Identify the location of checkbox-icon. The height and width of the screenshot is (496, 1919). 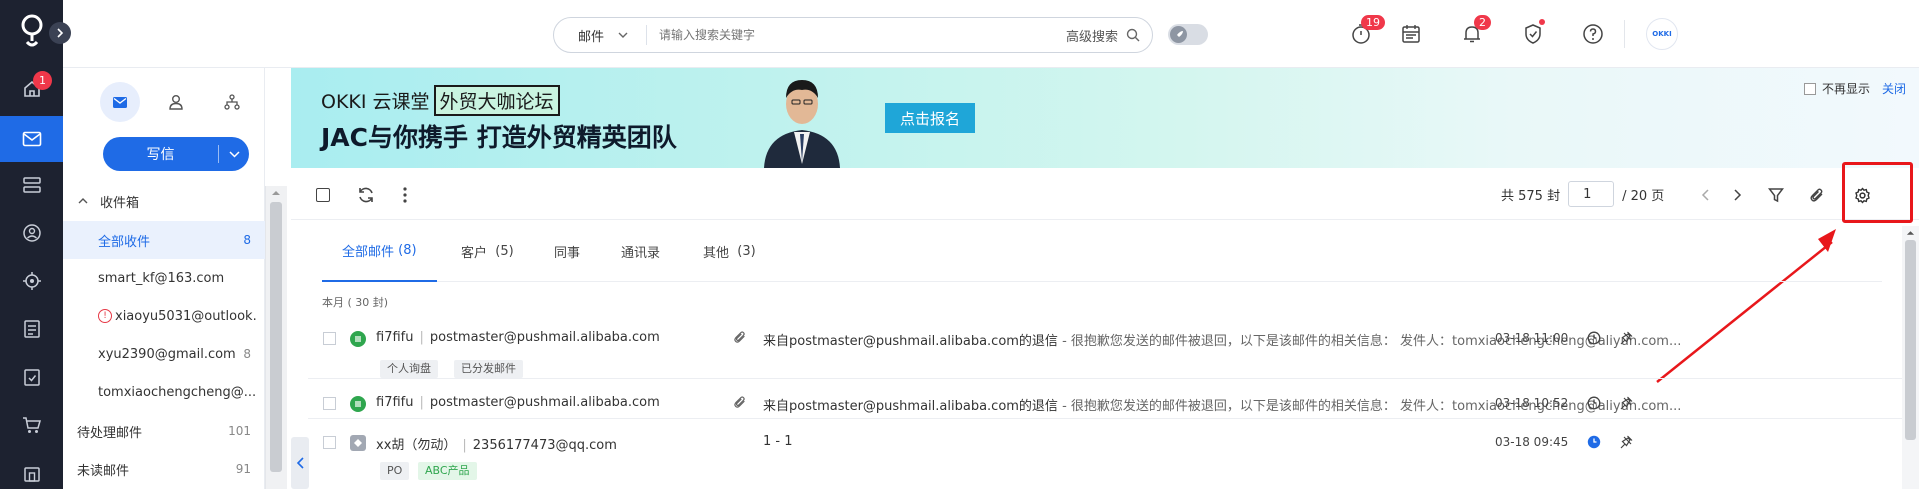
(323, 195).